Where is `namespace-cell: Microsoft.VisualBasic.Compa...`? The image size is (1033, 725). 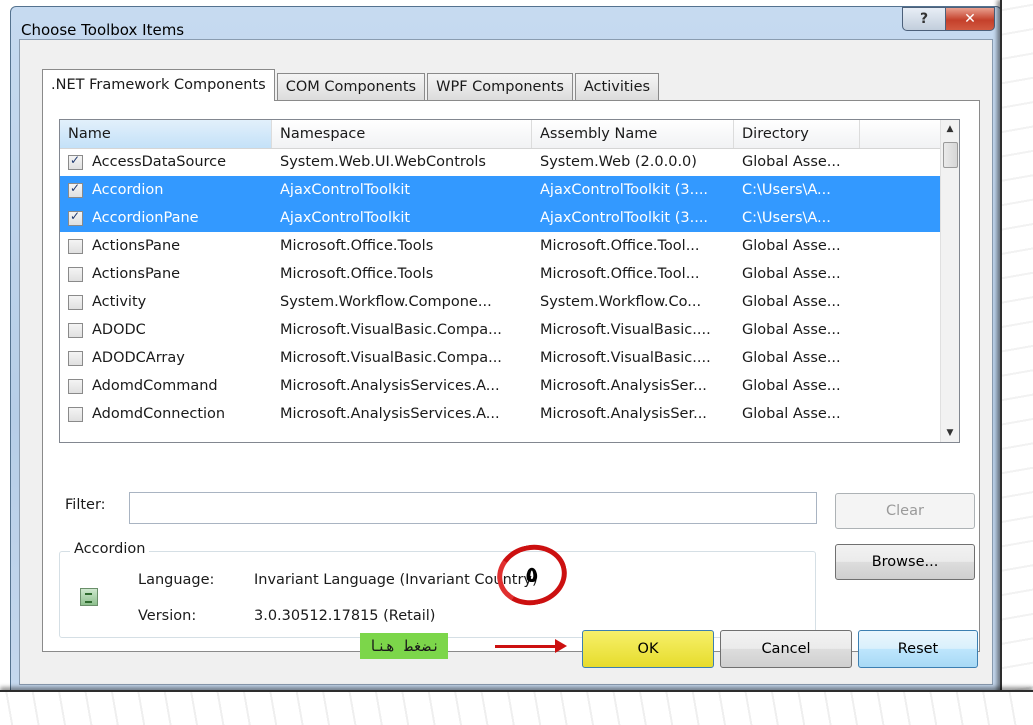 namespace-cell: Microsoft.VisualBasic.Compa... is located at coordinates (391, 358).